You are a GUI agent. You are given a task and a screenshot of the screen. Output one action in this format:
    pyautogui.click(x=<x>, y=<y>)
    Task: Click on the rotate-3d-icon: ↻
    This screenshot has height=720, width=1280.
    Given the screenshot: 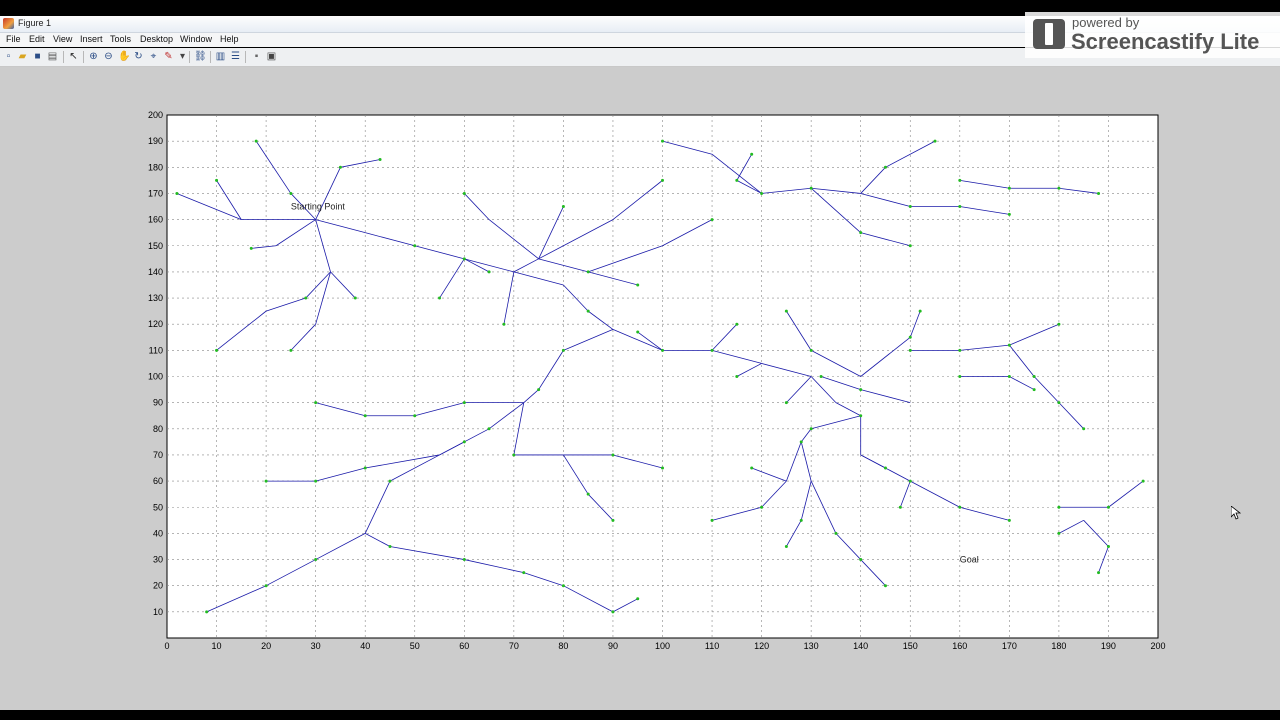 What is the action you would take?
    pyautogui.click(x=138, y=56)
    